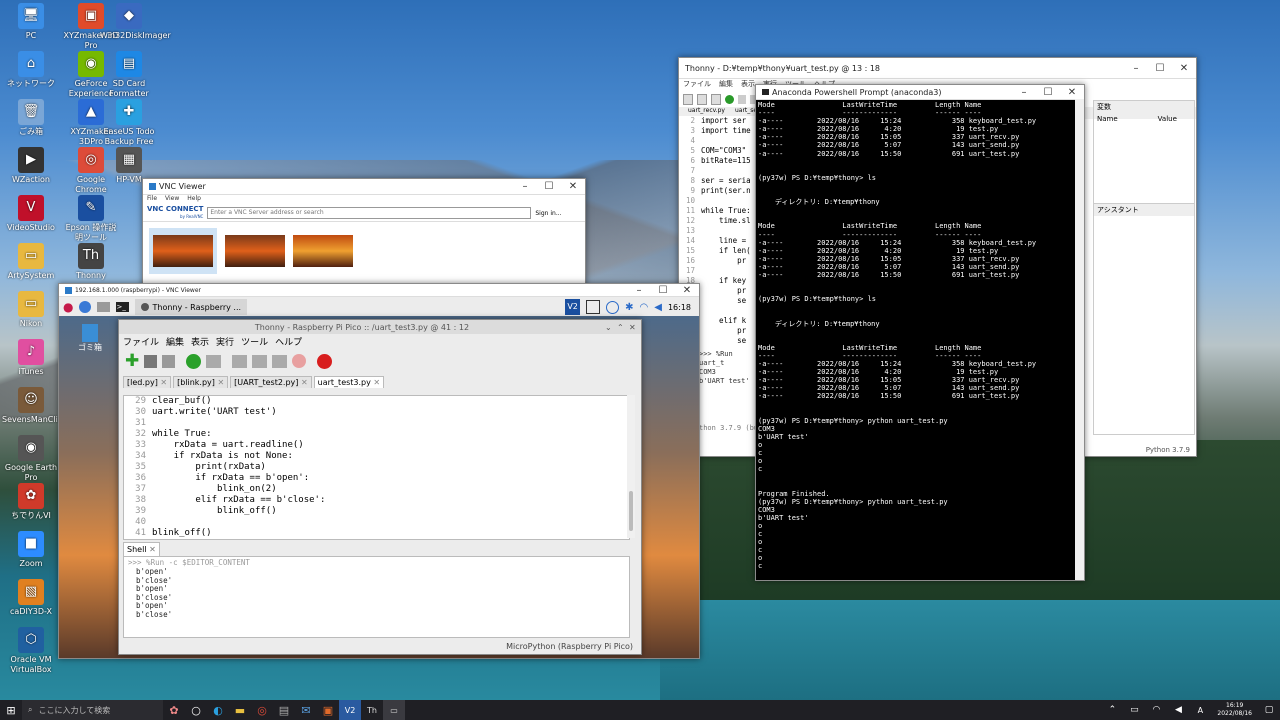 The height and width of the screenshot is (720, 1280). Describe the element at coordinates (152, 200) in the screenshot. I see `menu-item: File` at that location.